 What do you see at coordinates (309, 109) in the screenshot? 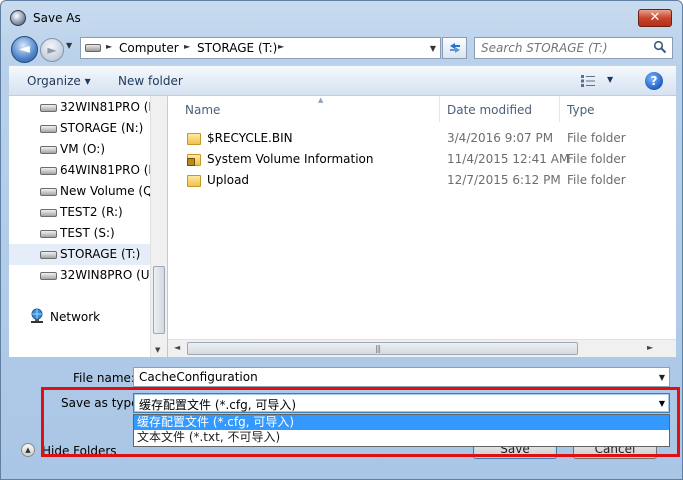
I see `column-header-name: Name ▲` at bounding box center [309, 109].